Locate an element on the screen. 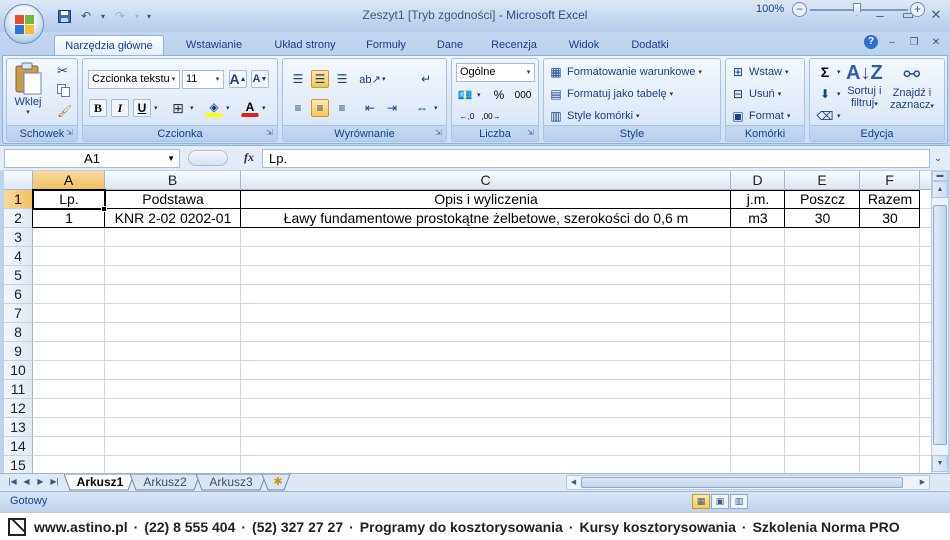 This screenshot has width=950, height=540. orientation-button: ab↗ ▾ is located at coordinates (372, 79).